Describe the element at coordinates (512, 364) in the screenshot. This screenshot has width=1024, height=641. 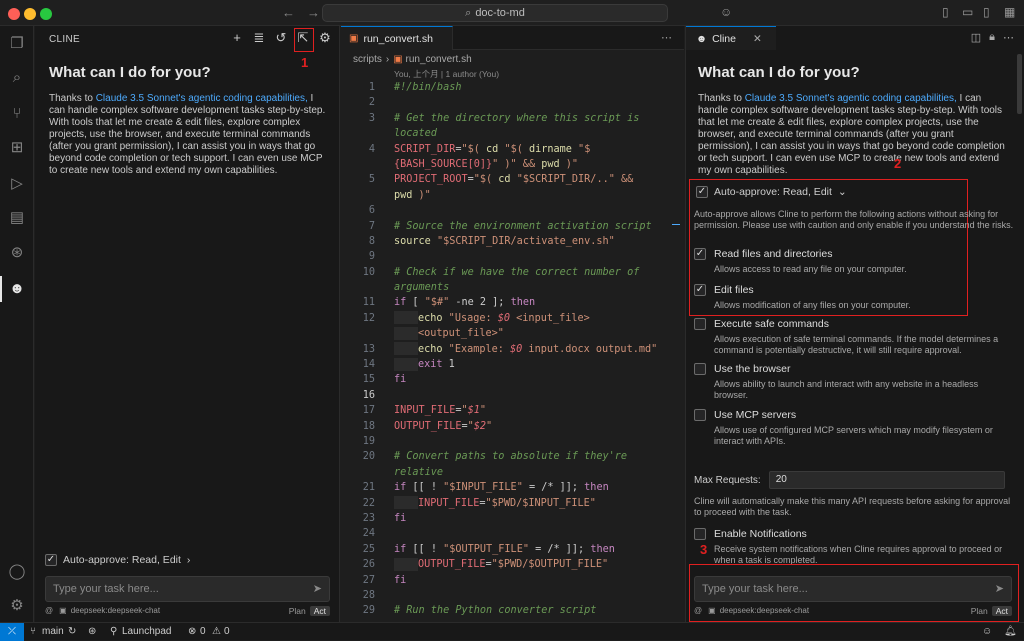
I see `code-line: 14 exit 1` at that location.